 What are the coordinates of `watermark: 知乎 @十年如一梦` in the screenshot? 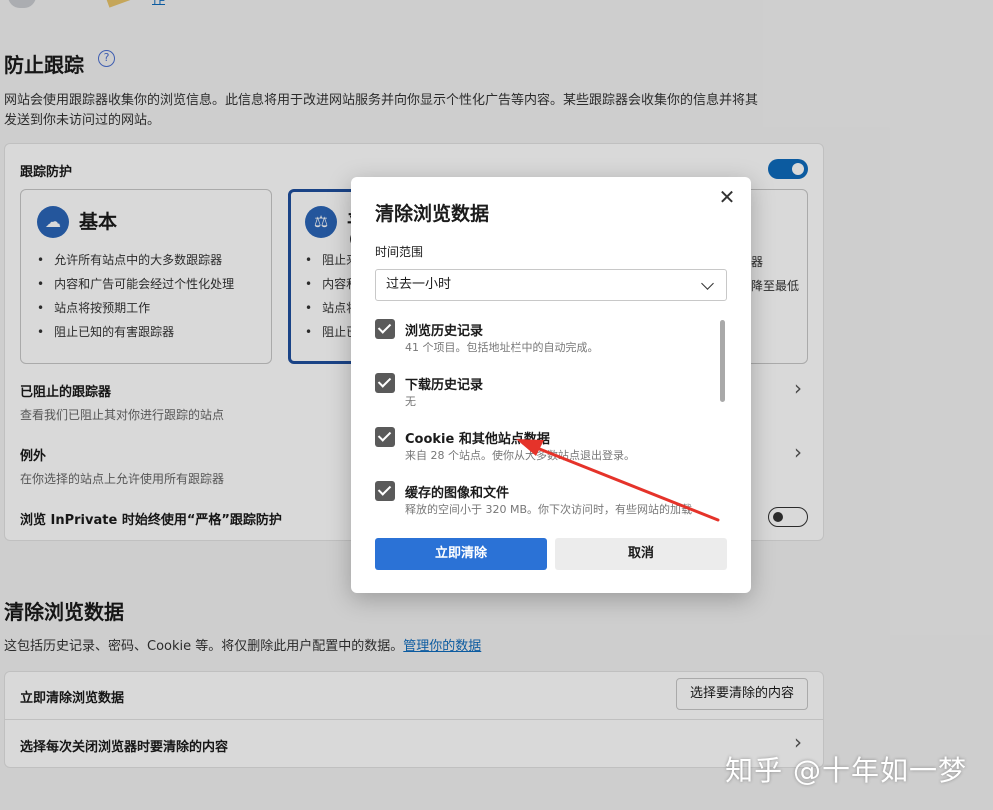 It's located at (846, 770).